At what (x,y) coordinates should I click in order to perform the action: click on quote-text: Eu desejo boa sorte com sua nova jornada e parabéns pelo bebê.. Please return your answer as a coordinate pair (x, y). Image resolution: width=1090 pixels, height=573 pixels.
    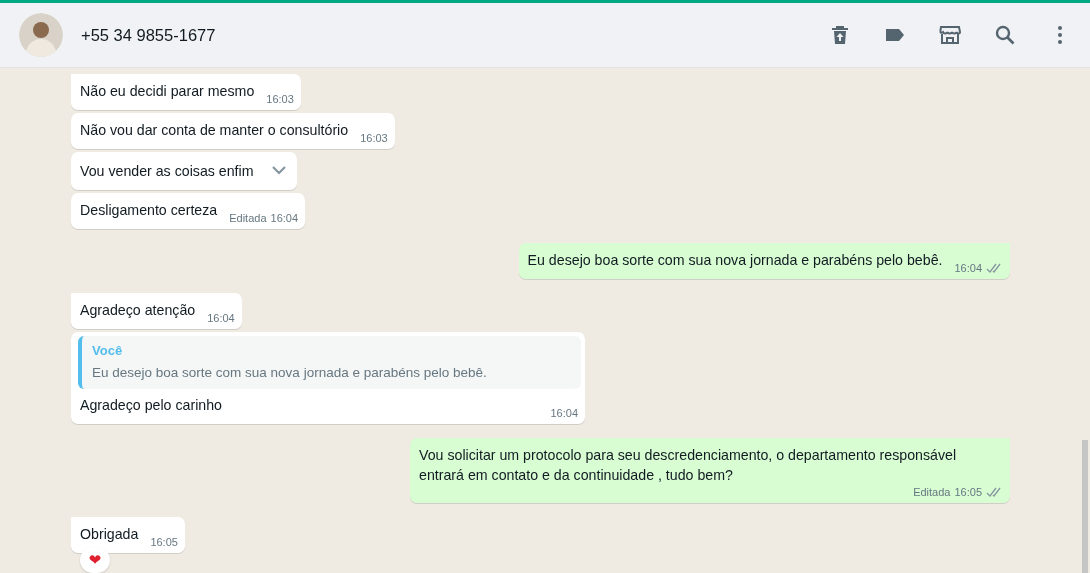
    Looking at the image, I should click on (290, 373).